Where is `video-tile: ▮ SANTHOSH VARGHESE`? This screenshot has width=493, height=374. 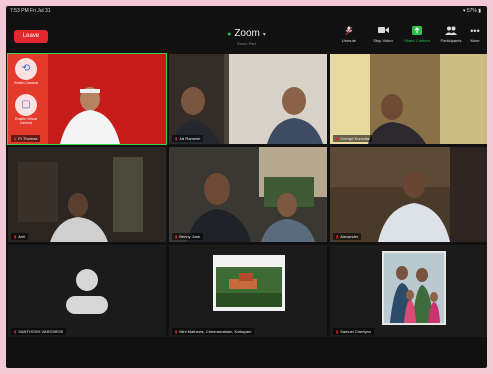
video-tile: ▮ SANTHOSH VARGHESE is located at coordinates (87, 291).